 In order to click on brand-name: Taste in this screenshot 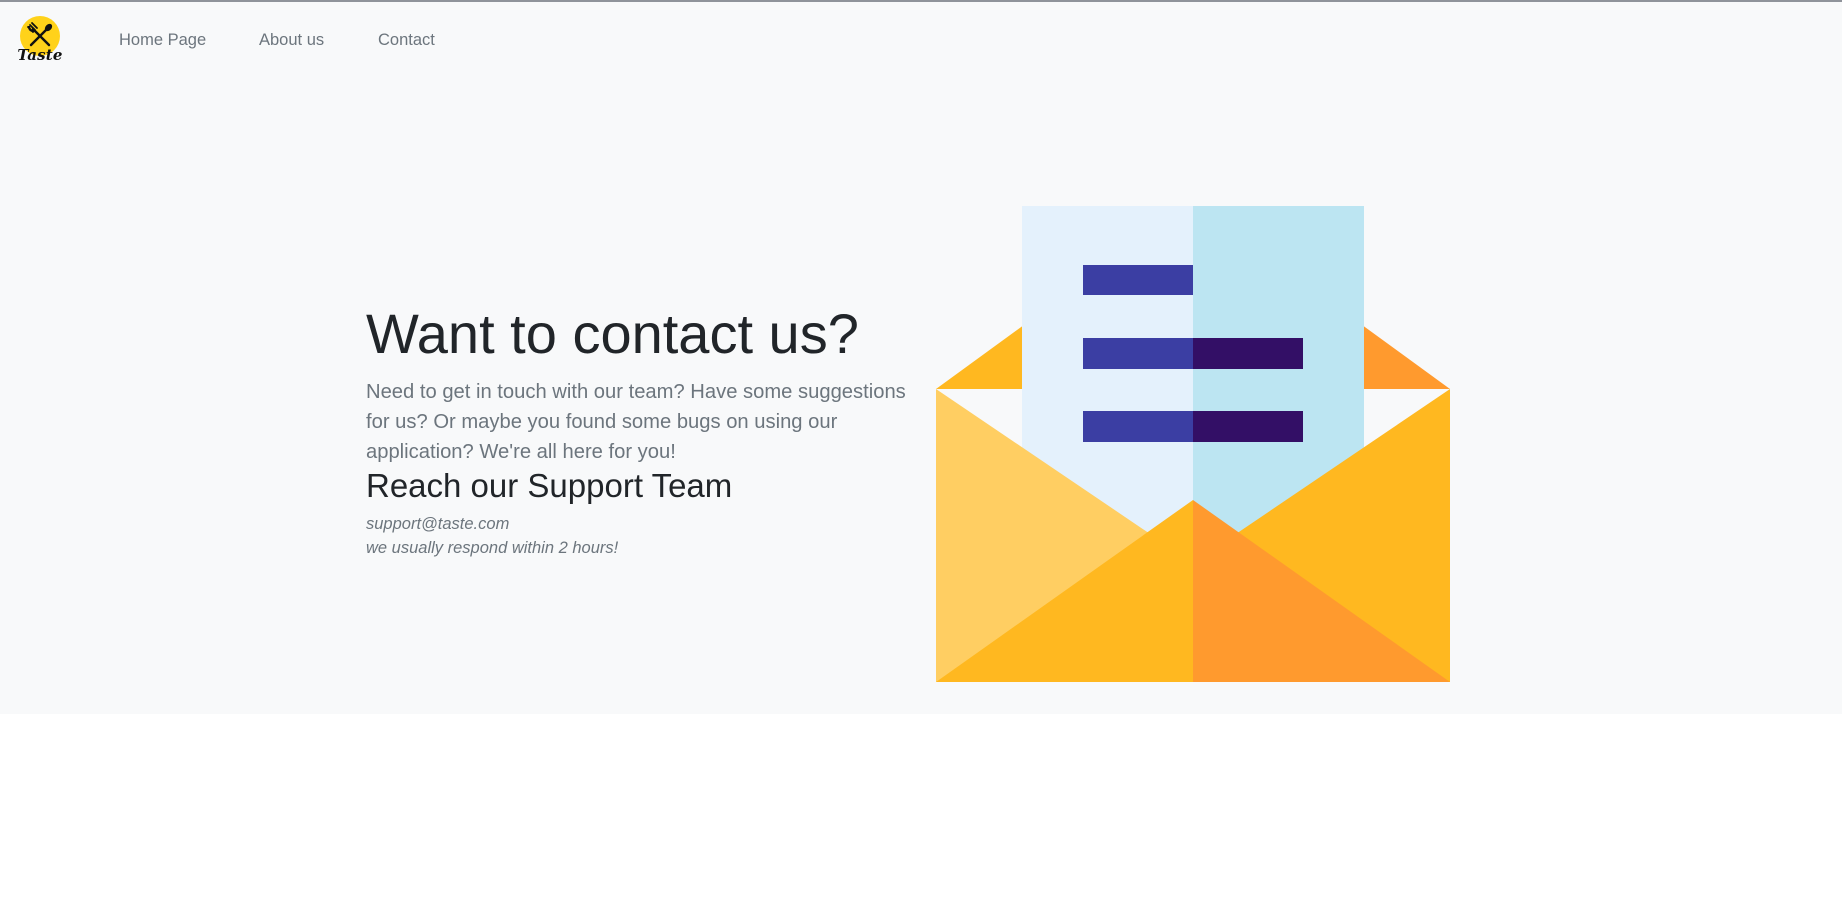, I will do `click(40, 55)`.